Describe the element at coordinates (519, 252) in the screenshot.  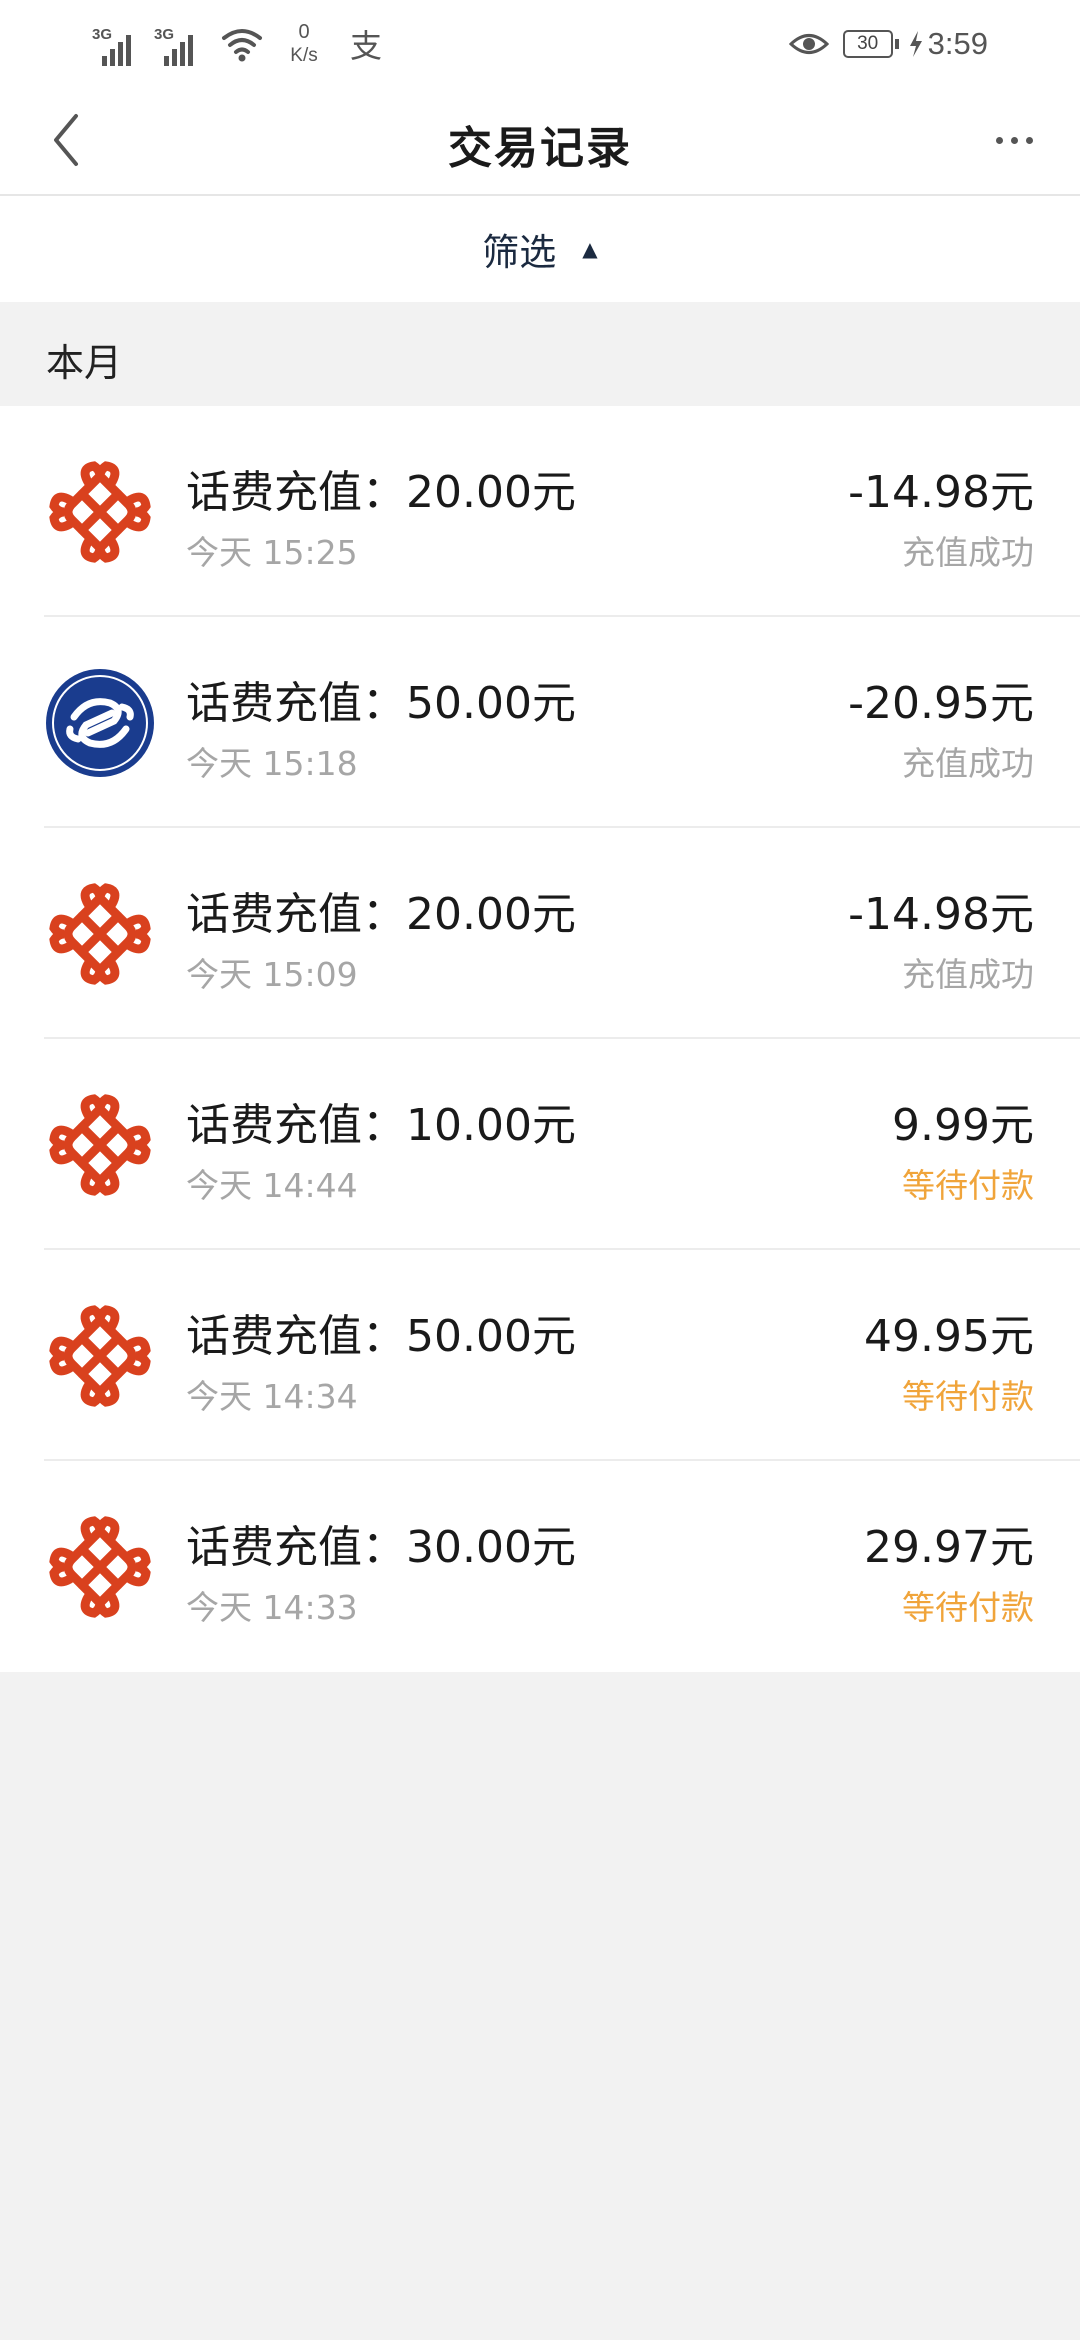
I see `filter-label: 筛选` at that location.